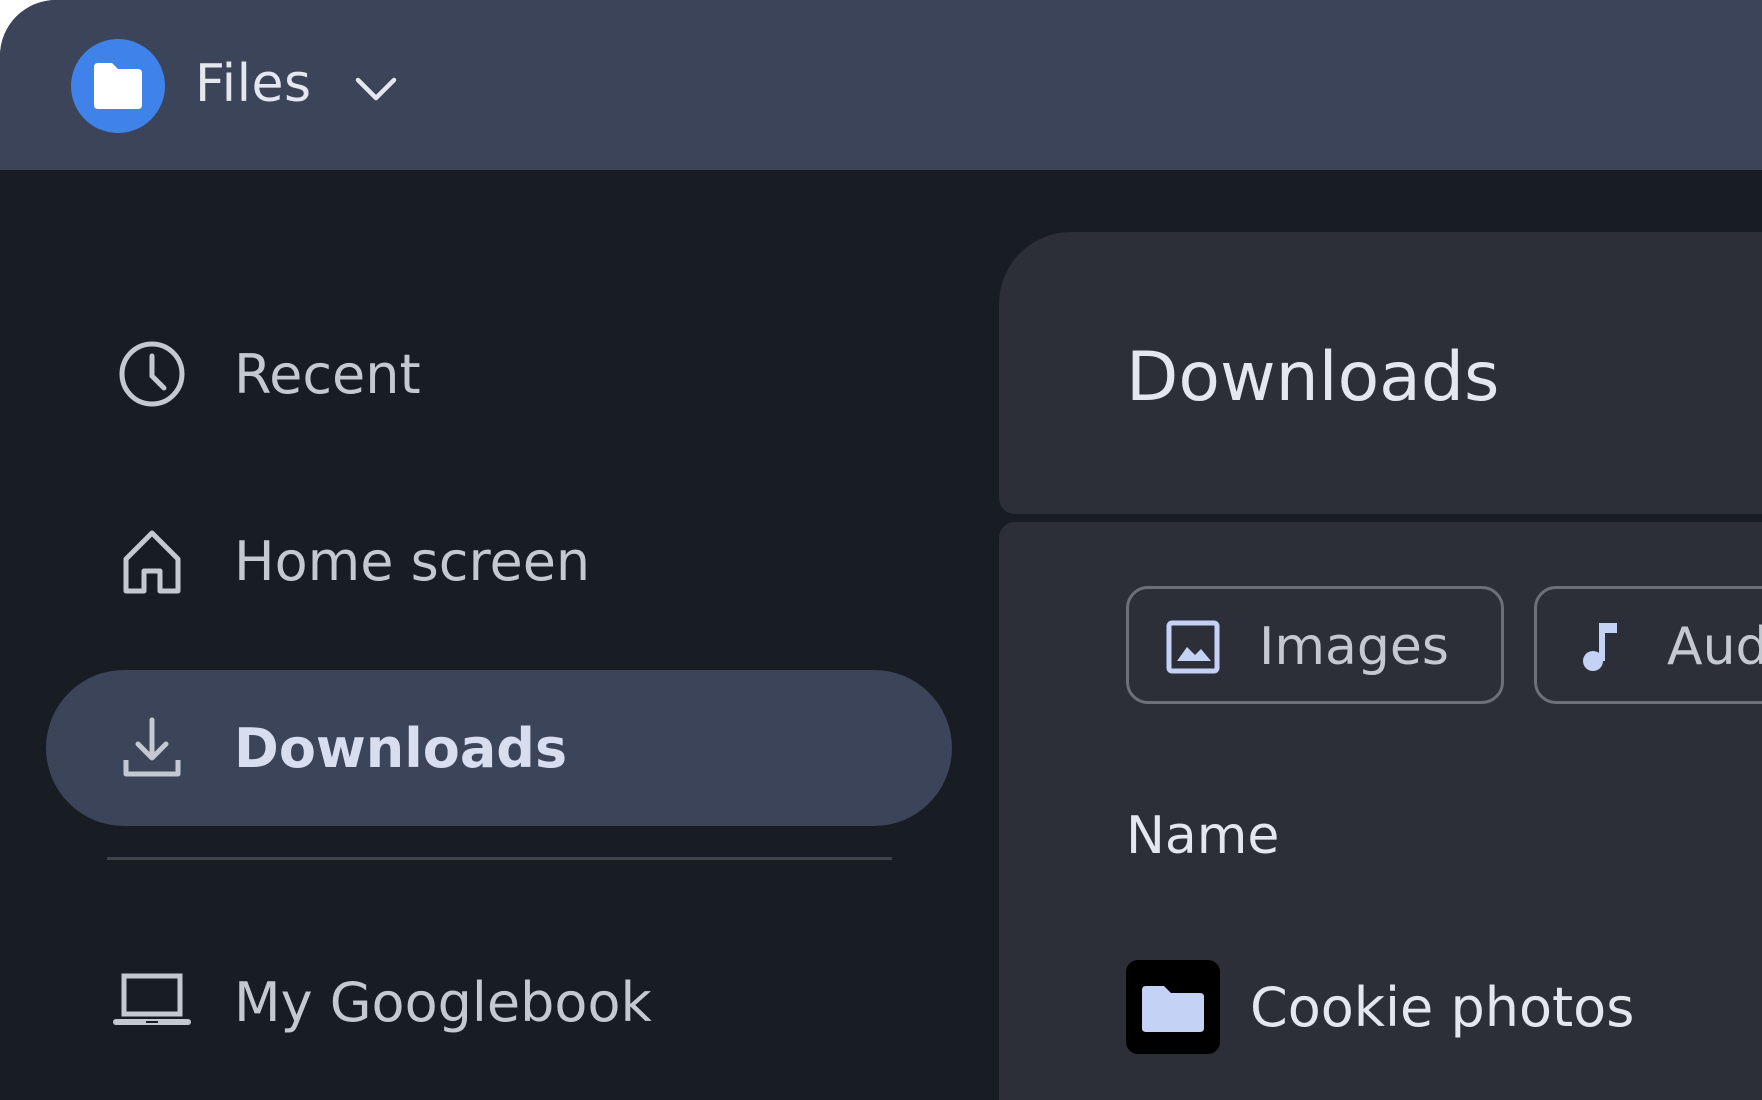 This screenshot has height=1100, width=1762. Describe the element at coordinates (412, 561) in the screenshot. I see `sidebar-item-label: Home screen` at that location.